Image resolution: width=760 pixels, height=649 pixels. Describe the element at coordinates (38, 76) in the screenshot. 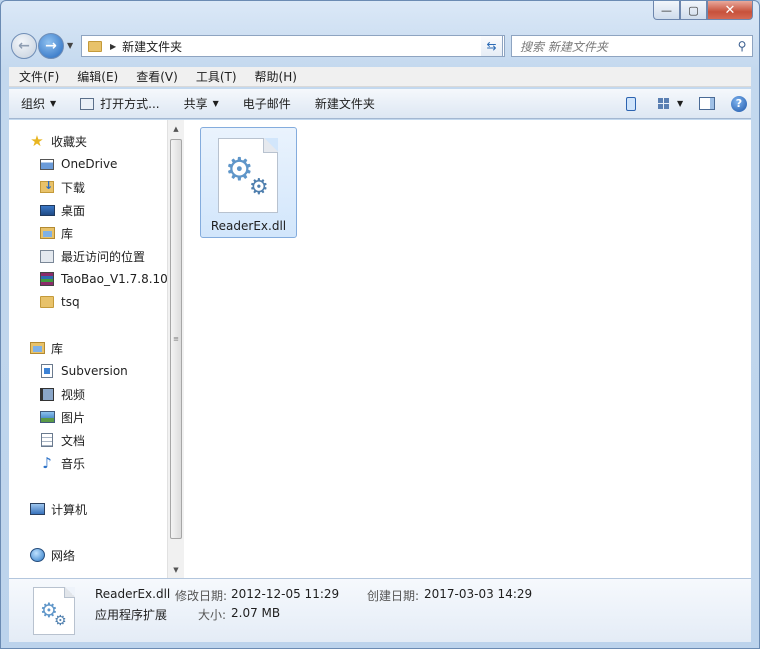

I see `menu-file: 文件(F)` at that location.